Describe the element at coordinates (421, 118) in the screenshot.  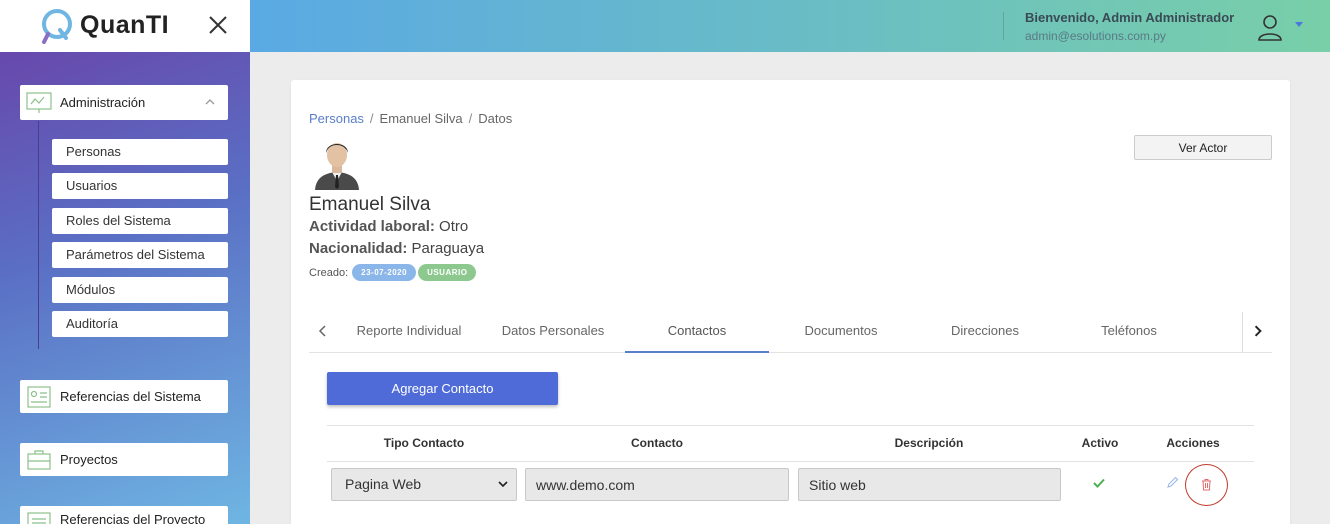
I see `breadcrumb-item: Emanuel Silva` at that location.